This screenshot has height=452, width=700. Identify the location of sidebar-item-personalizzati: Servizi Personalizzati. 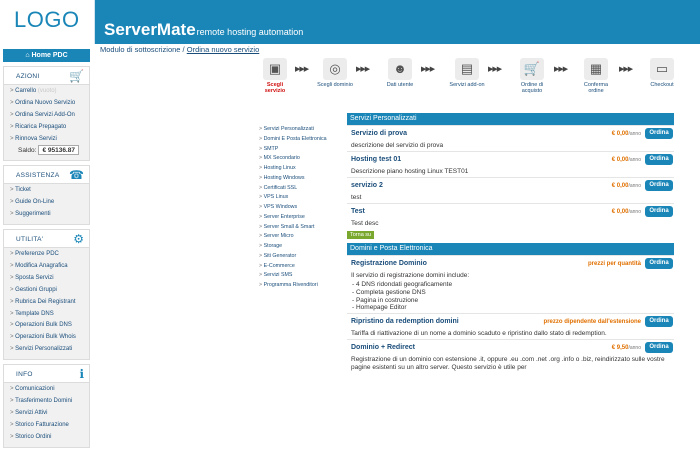
(49, 350).